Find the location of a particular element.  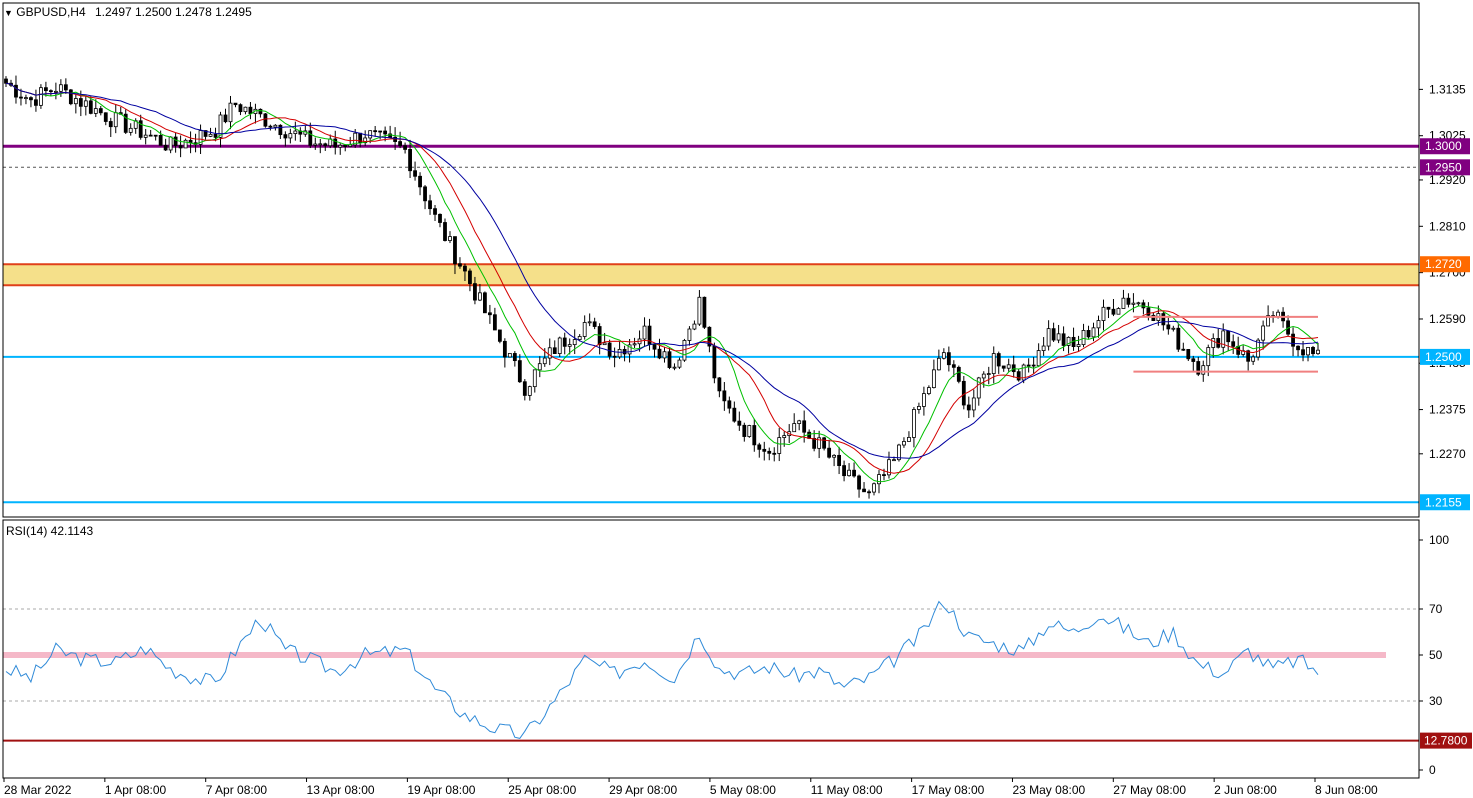

time-tick-label: 27 May 08:00 is located at coordinates (1149, 790).